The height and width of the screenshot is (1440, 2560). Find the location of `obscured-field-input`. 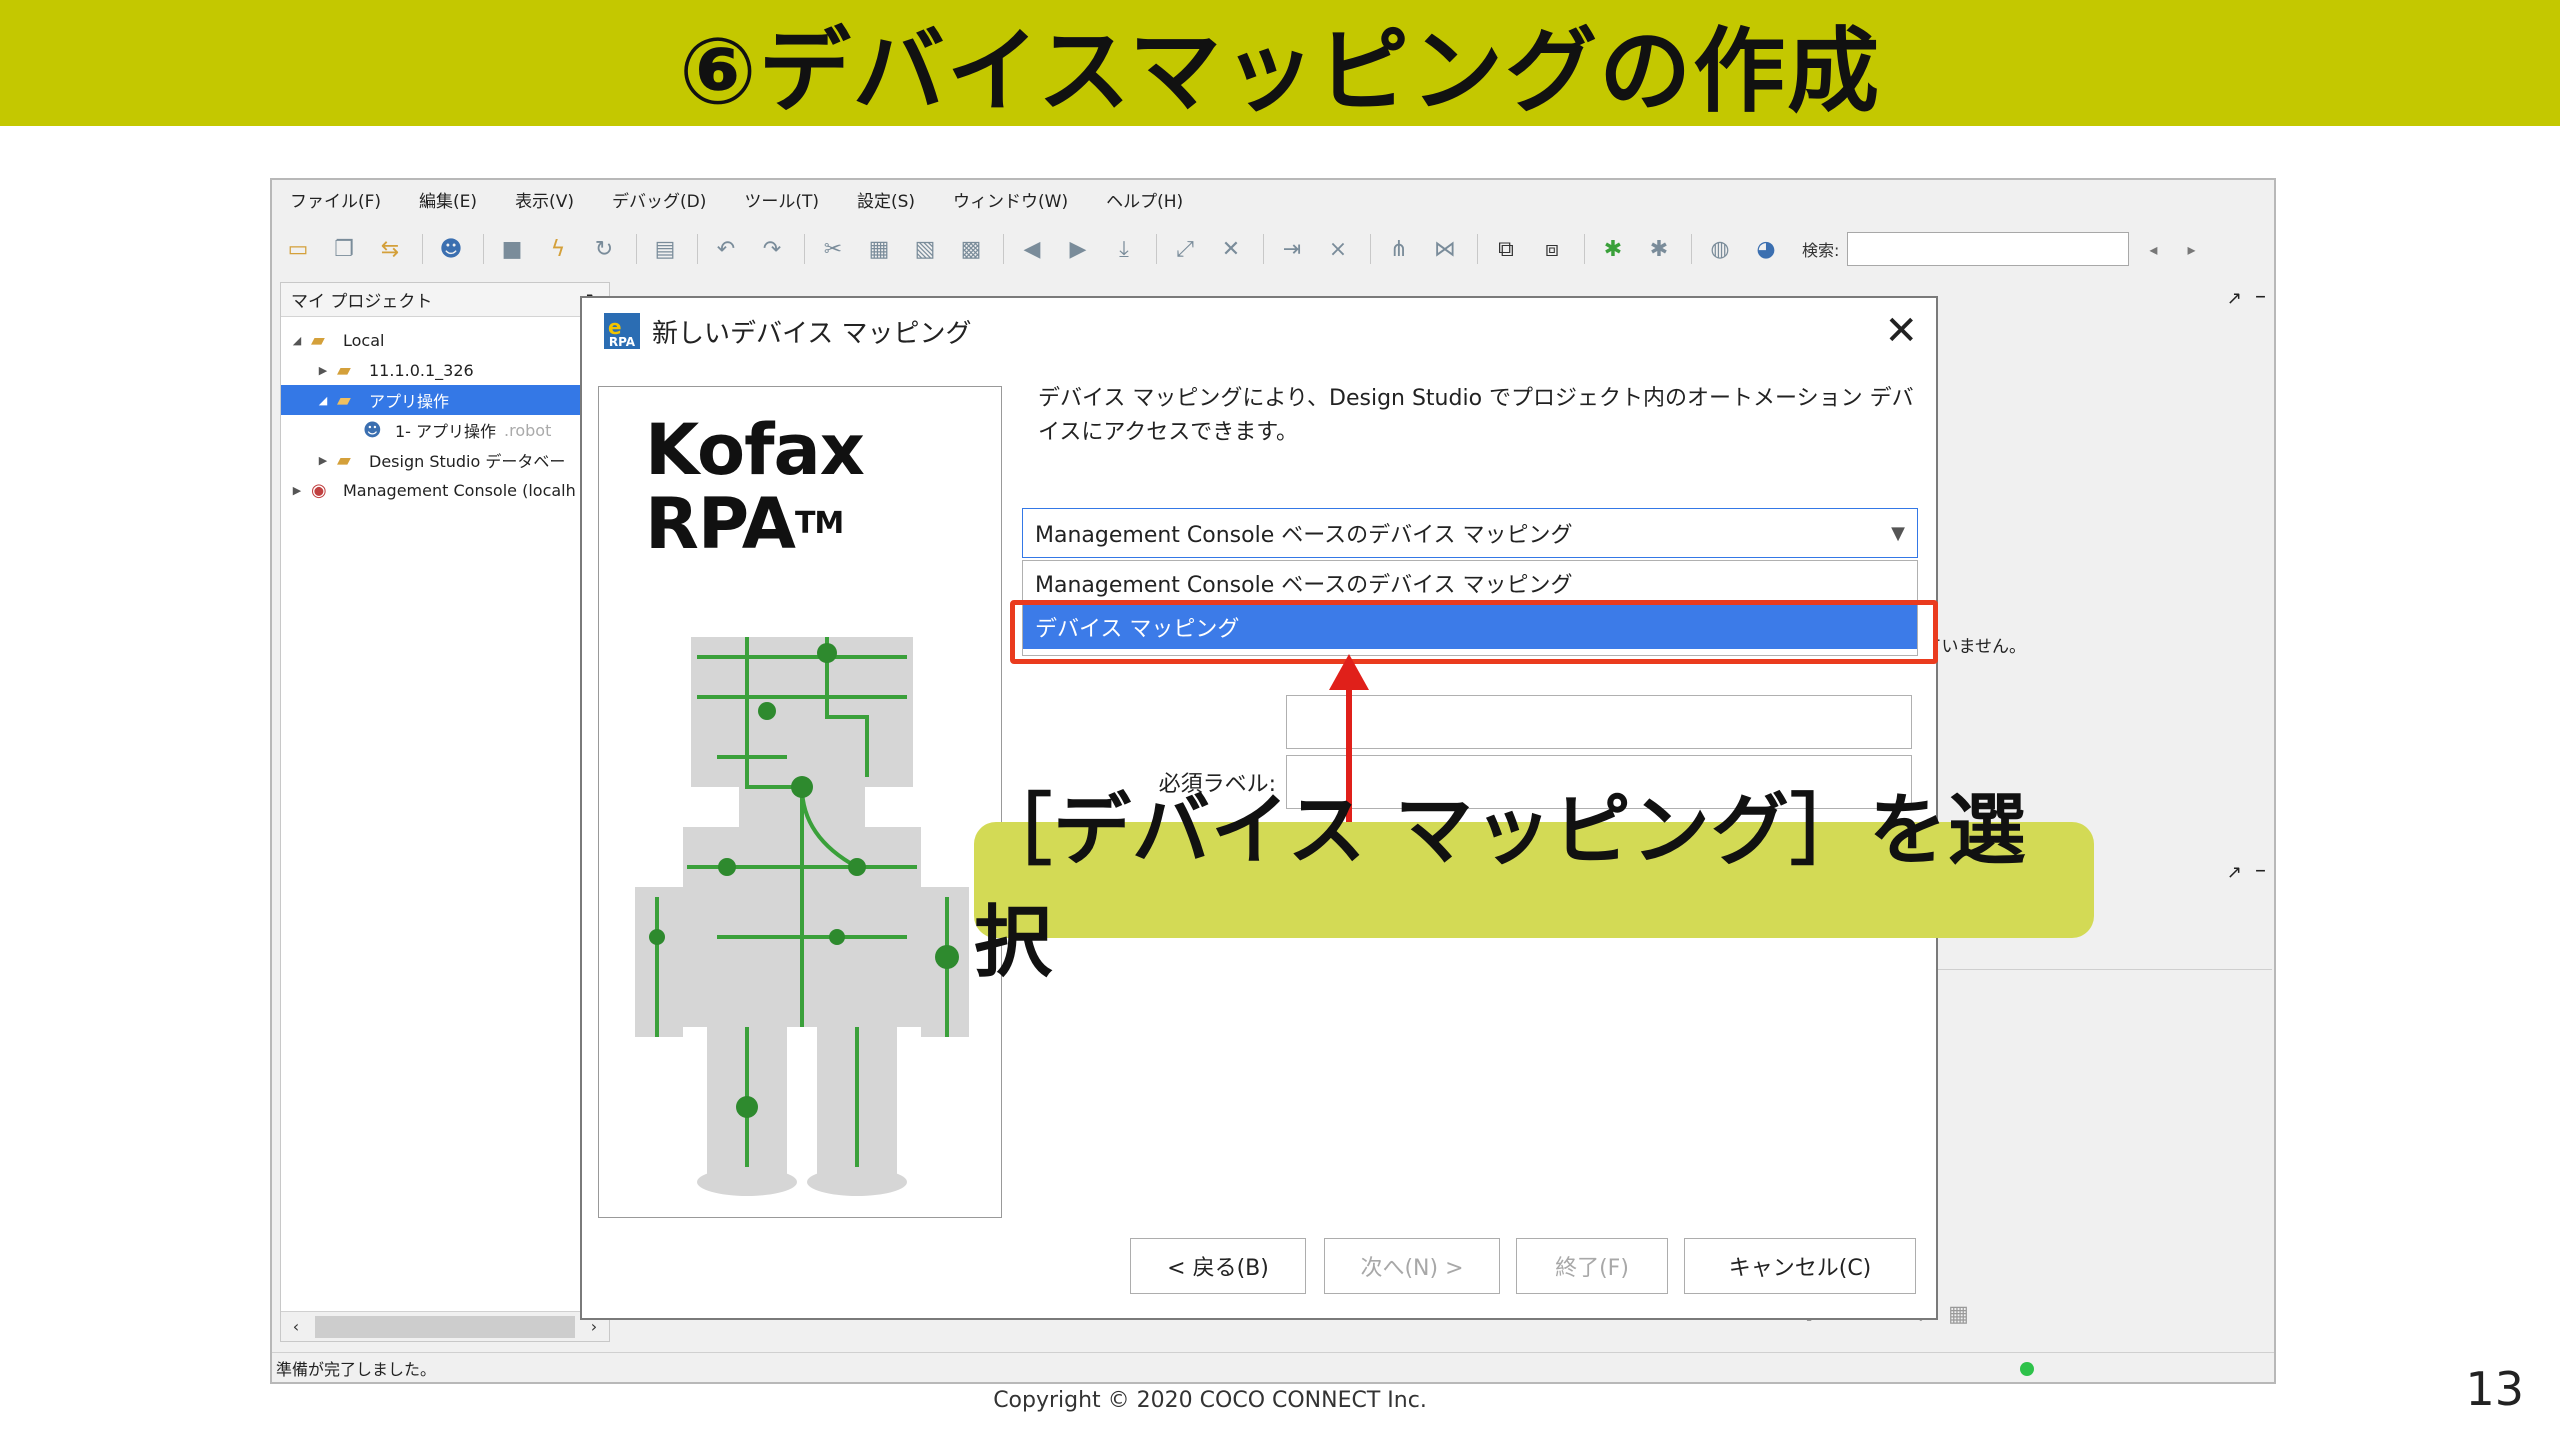

obscured-field-input is located at coordinates (1599, 722).